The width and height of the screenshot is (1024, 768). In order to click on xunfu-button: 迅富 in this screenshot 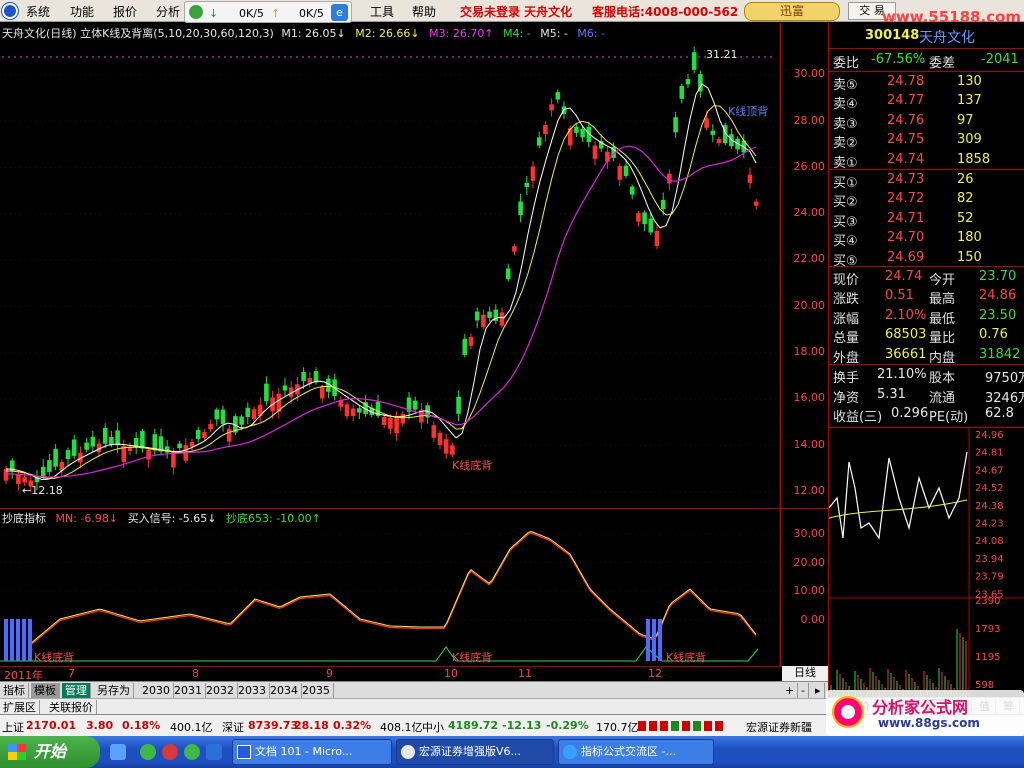, I will do `click(792, 11)`.